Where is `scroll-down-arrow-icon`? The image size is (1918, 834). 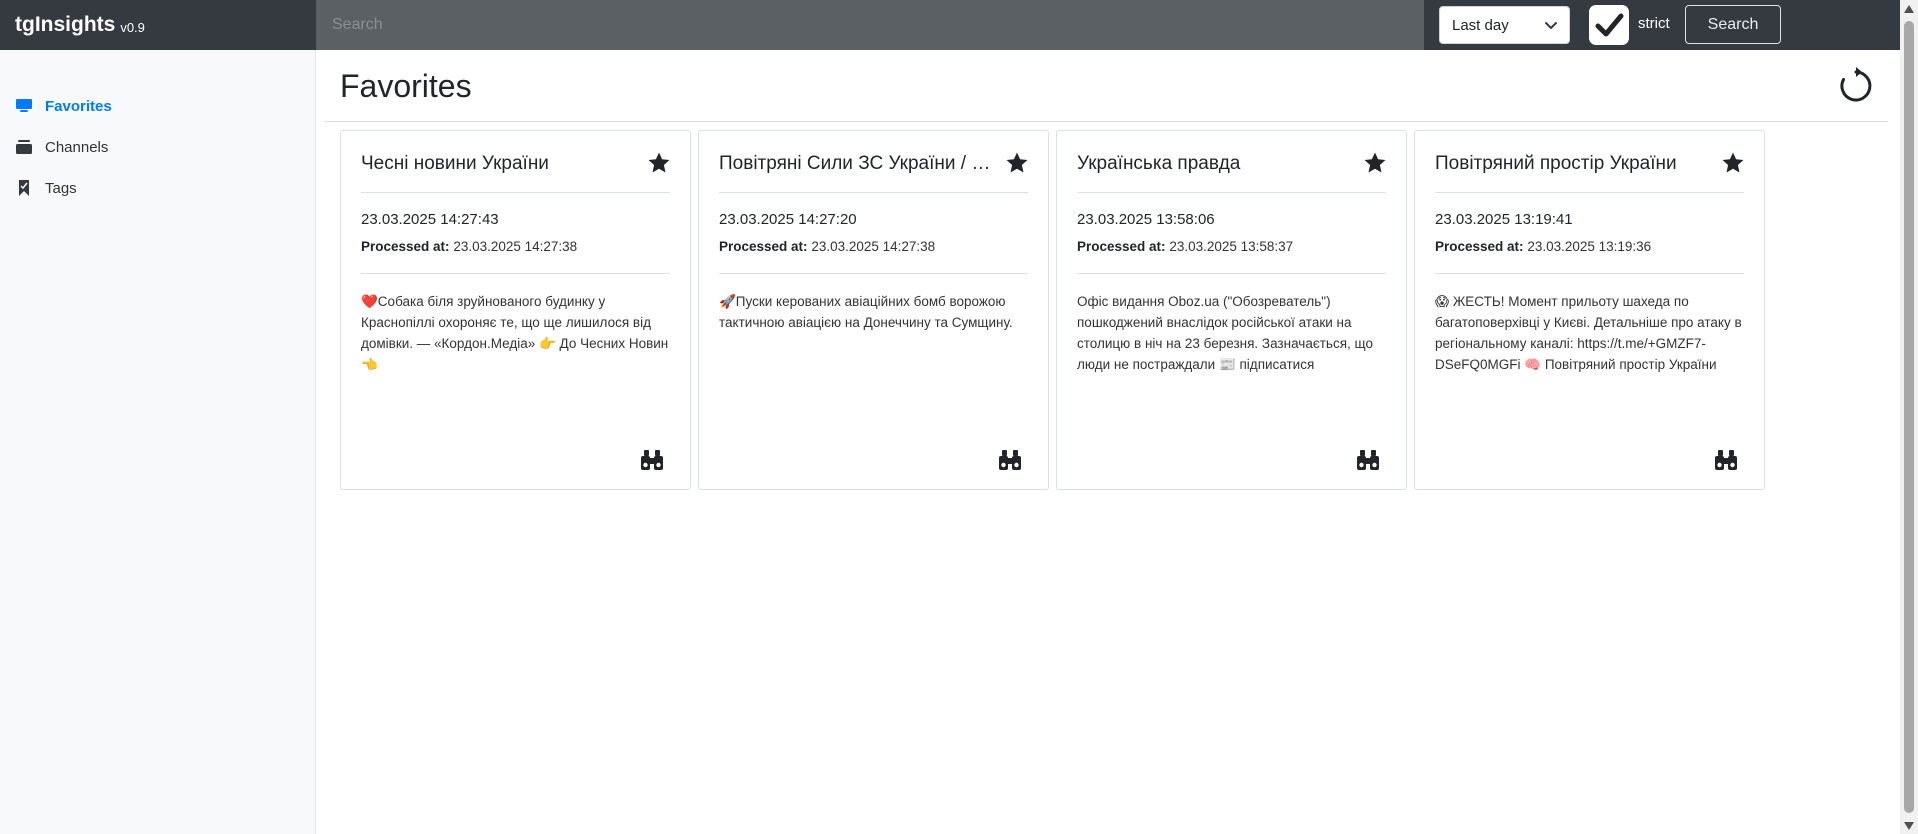 scroll-down-arrow-icon is located at coordinates (1909, 825).